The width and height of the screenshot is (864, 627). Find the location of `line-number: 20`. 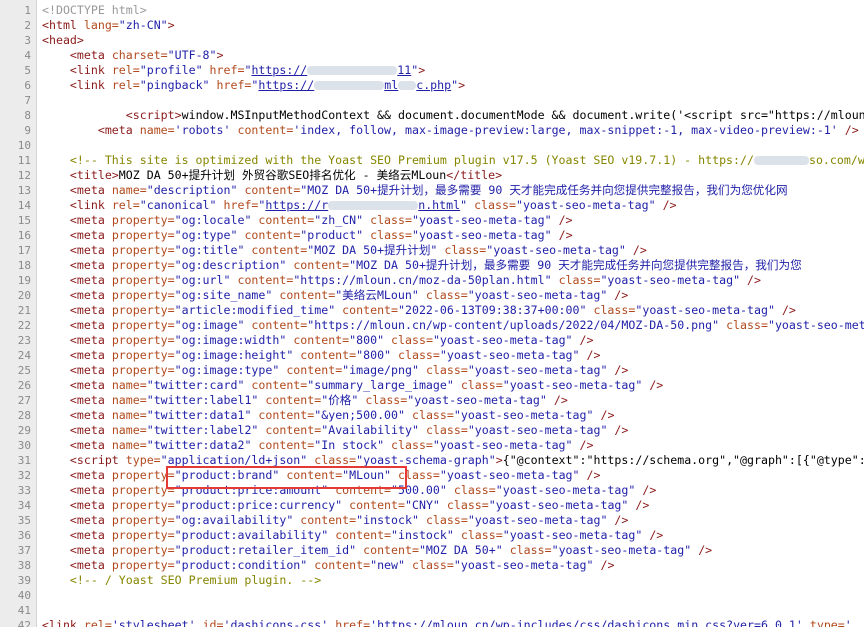

line-number: 20 is located at coordinates (24, 295).